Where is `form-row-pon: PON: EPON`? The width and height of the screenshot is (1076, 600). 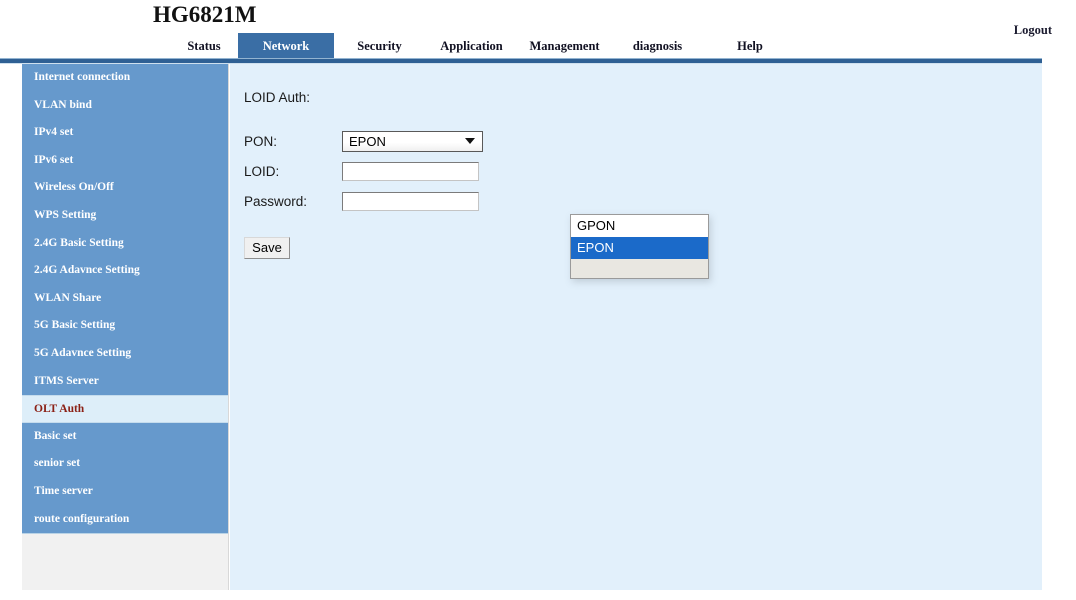 form-row-pon: PON: EPON is located at coordinates (504, 141).